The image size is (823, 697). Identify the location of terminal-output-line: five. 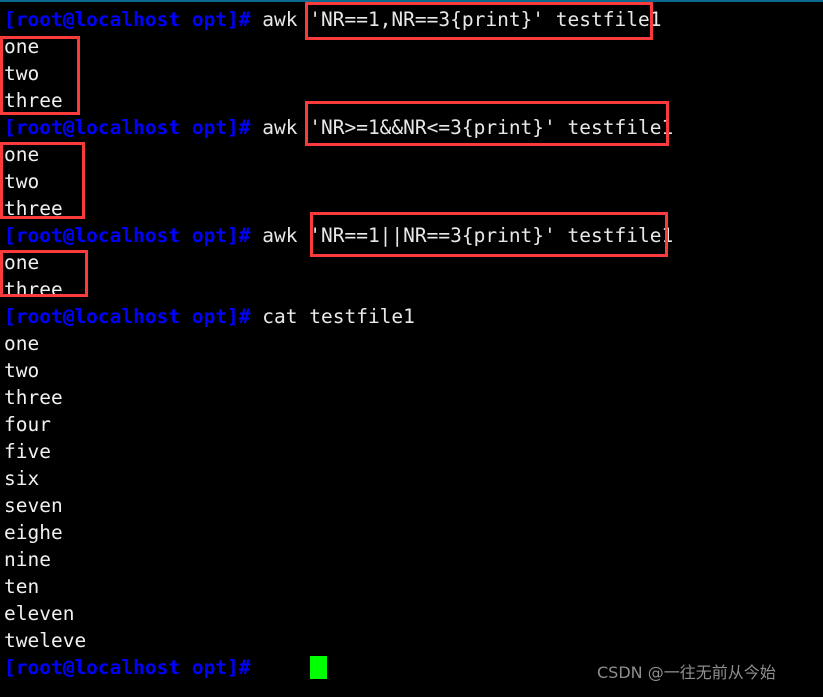
(27, 451).